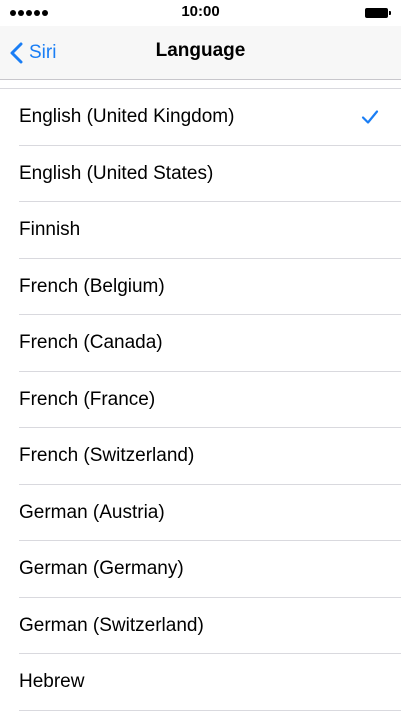 This screenshot has width=401, height=712. I want to click on language-label: German (Austria), so click(92, 512).